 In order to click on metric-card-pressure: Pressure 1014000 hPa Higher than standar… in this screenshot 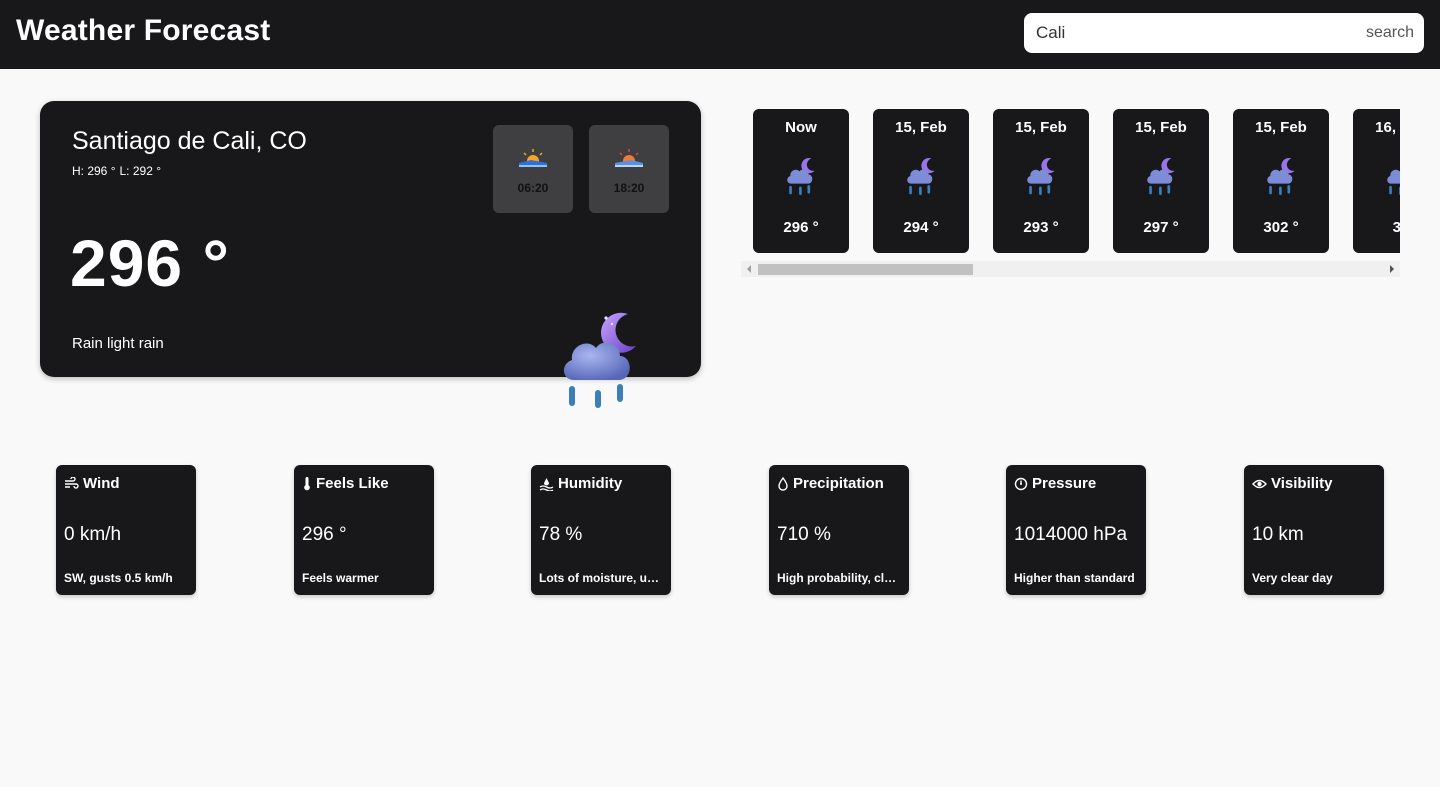, I will do `click(1076, 530)`.